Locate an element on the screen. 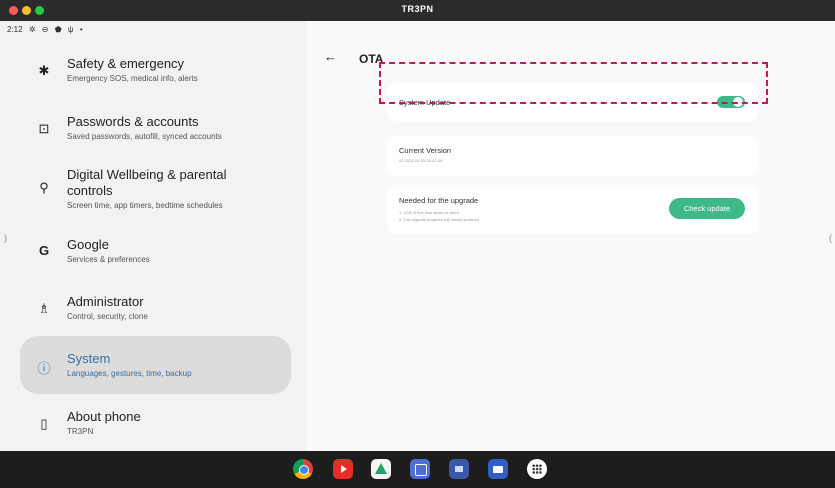  photos-icon is located at coordinates (459, 469).